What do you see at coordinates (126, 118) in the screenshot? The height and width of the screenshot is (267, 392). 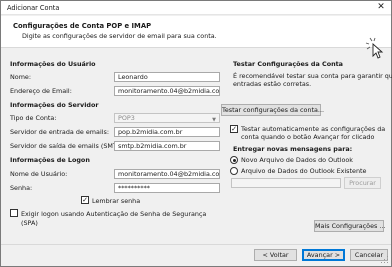 I see `account-type-value: POP3` at bounding box center [126, 118].